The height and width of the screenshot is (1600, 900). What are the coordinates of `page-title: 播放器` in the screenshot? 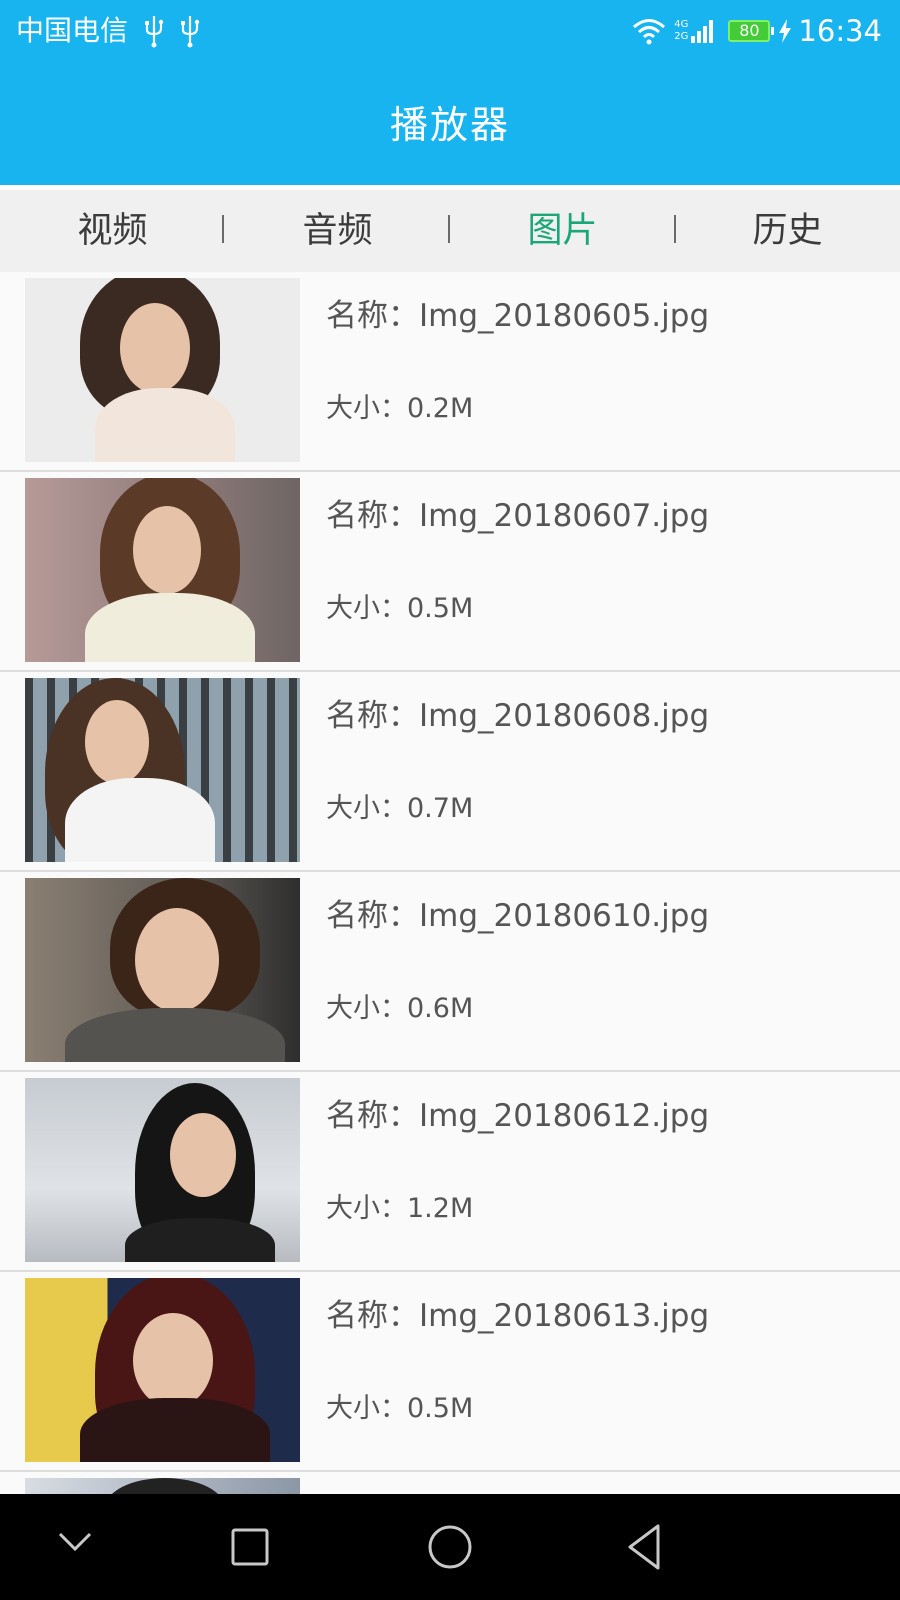 It's located at (449, 125).